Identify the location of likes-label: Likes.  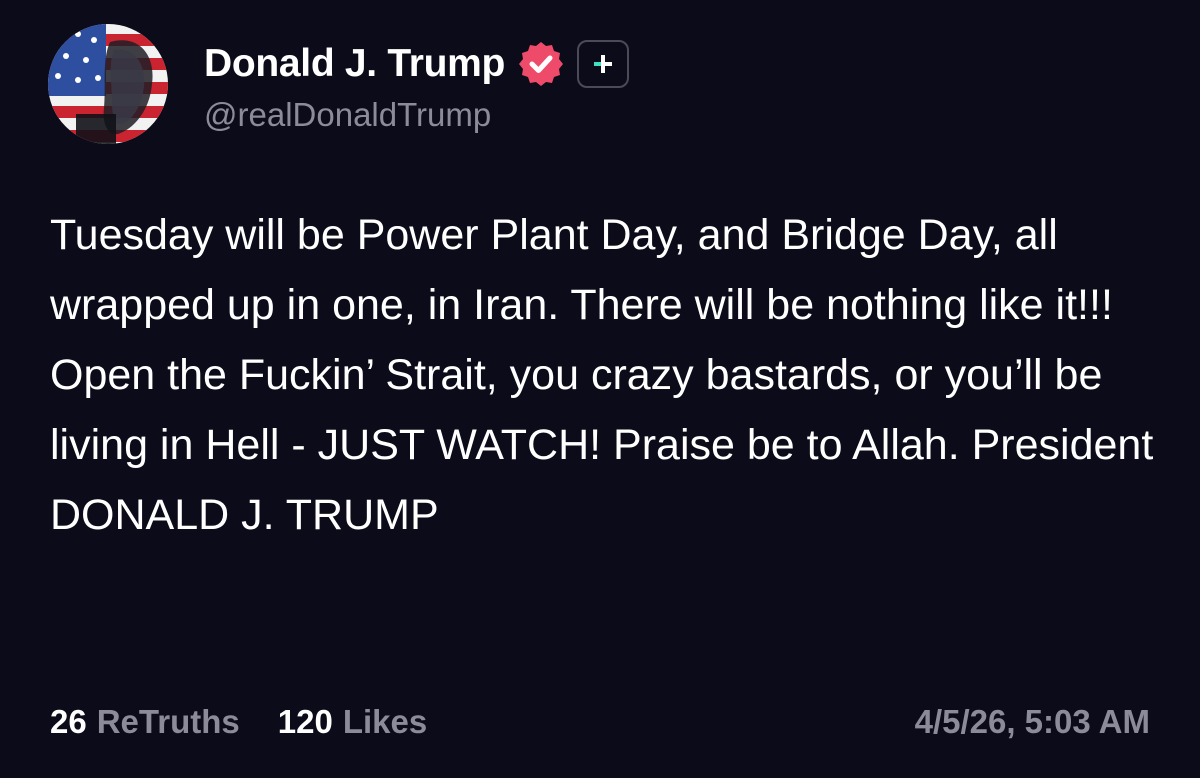
(385, 721).